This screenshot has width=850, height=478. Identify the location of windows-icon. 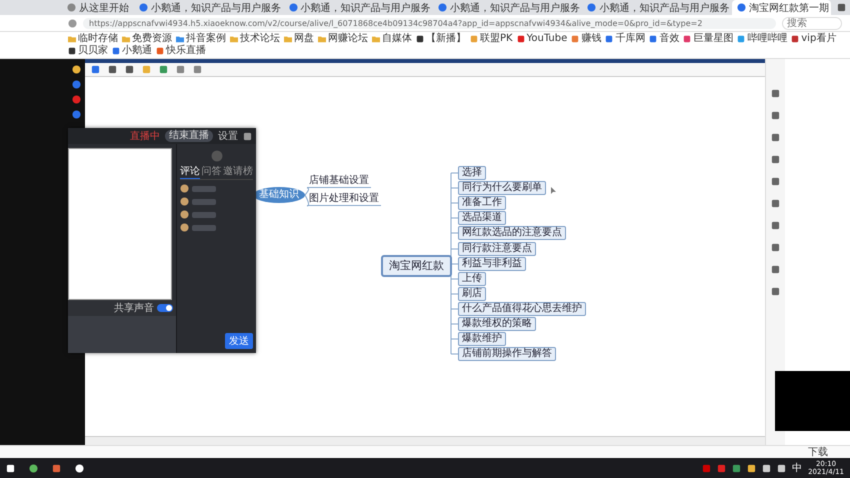
(10, 468).